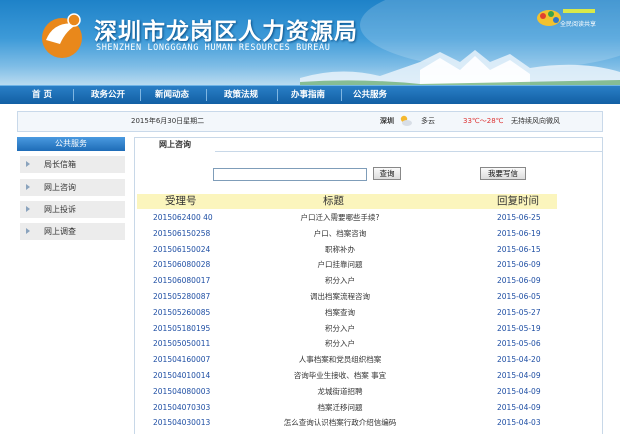  I want to click on row-id: 201505180195, so click(181, 329).